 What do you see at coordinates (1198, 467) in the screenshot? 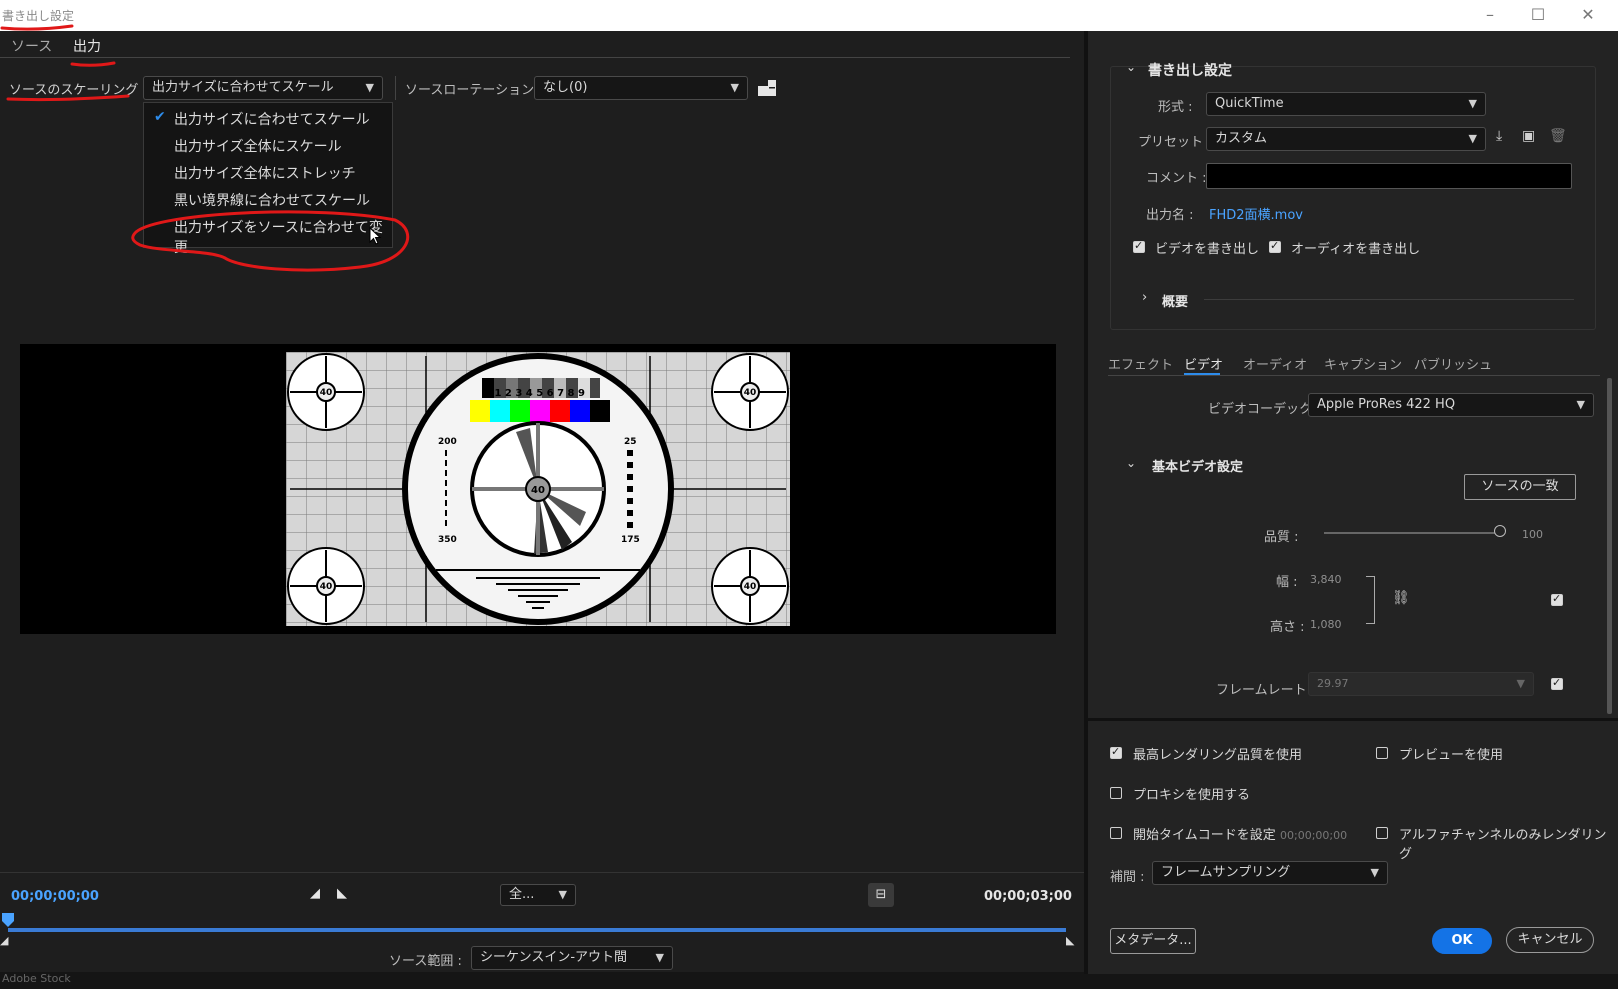
I see `basic-video-header: 基本ビデオ設定` at bounding box center [1198, 467].